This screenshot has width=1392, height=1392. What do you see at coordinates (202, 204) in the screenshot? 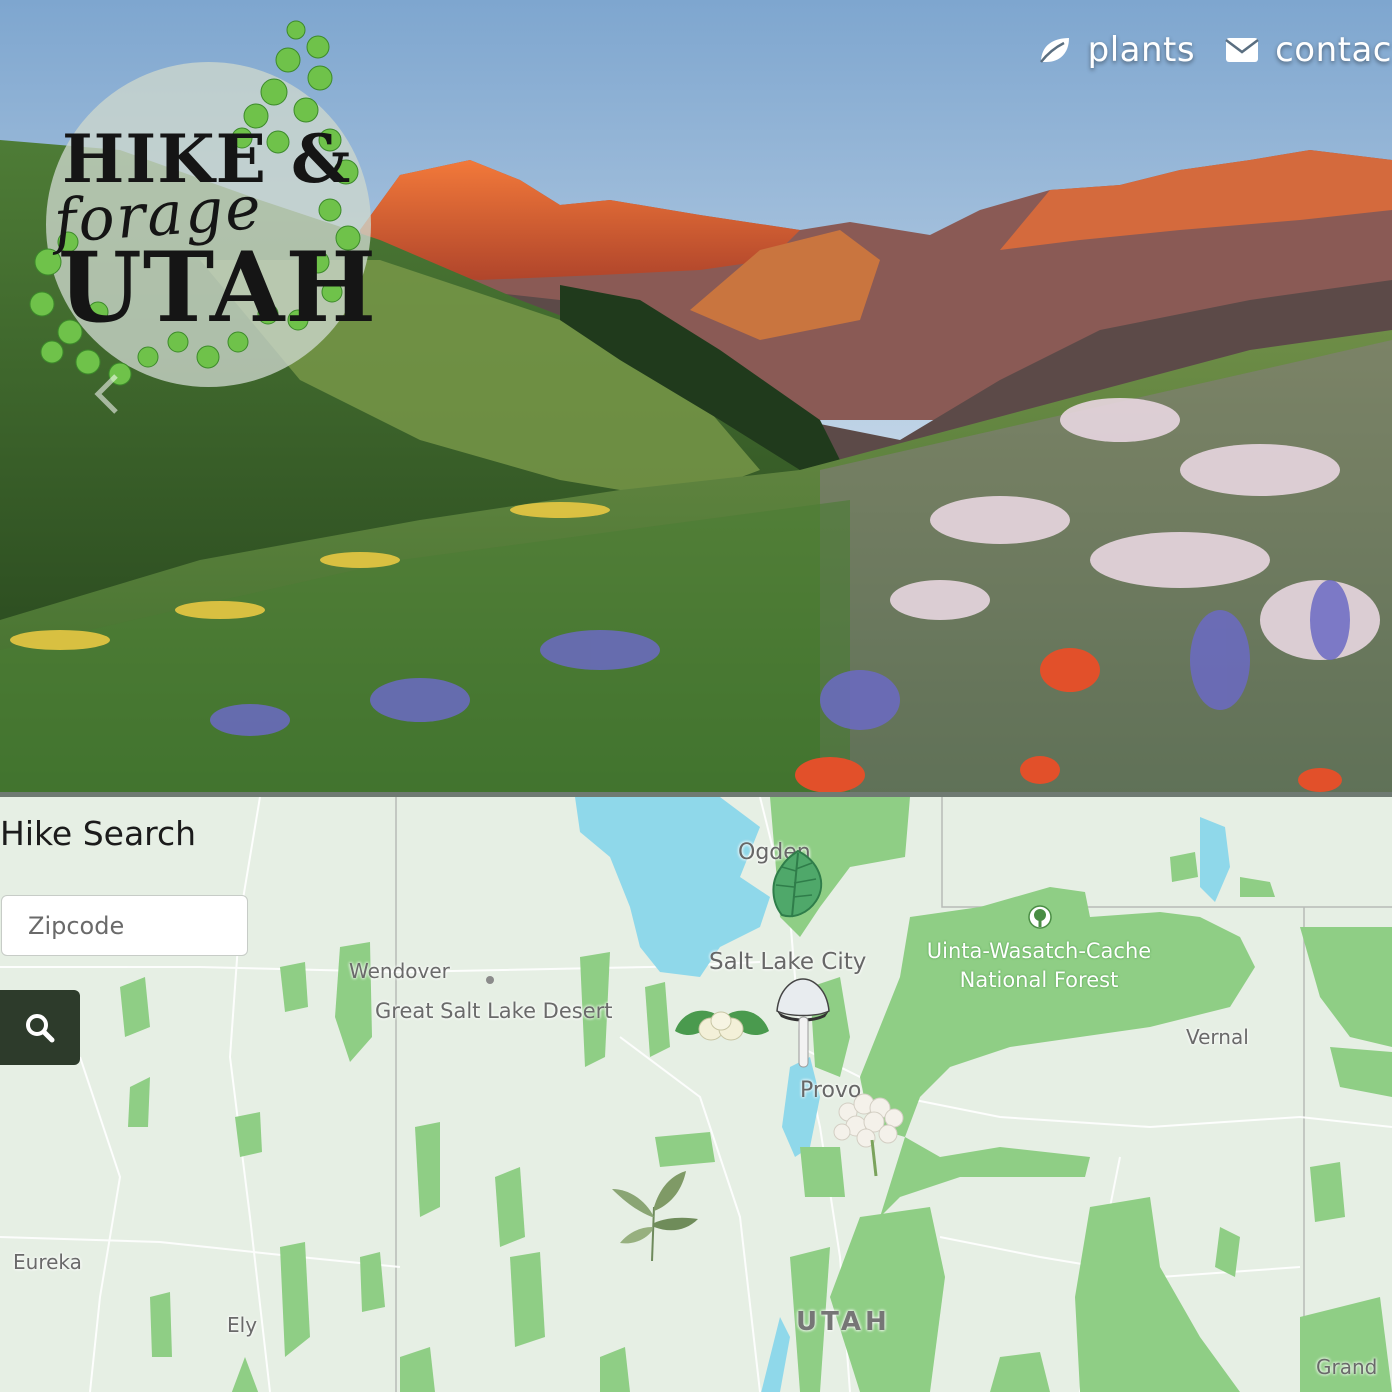
I see `site-logo: HIKE & forage UTAH` at bounding box center [202, 204].